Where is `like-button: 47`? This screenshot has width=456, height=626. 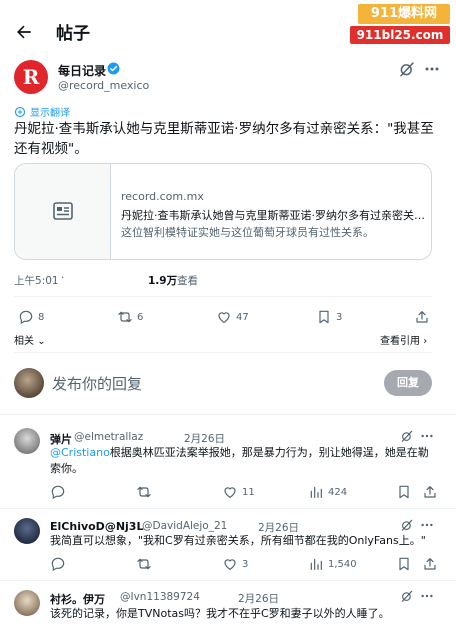
like-button: 47 is located at coordinates (232, 317).